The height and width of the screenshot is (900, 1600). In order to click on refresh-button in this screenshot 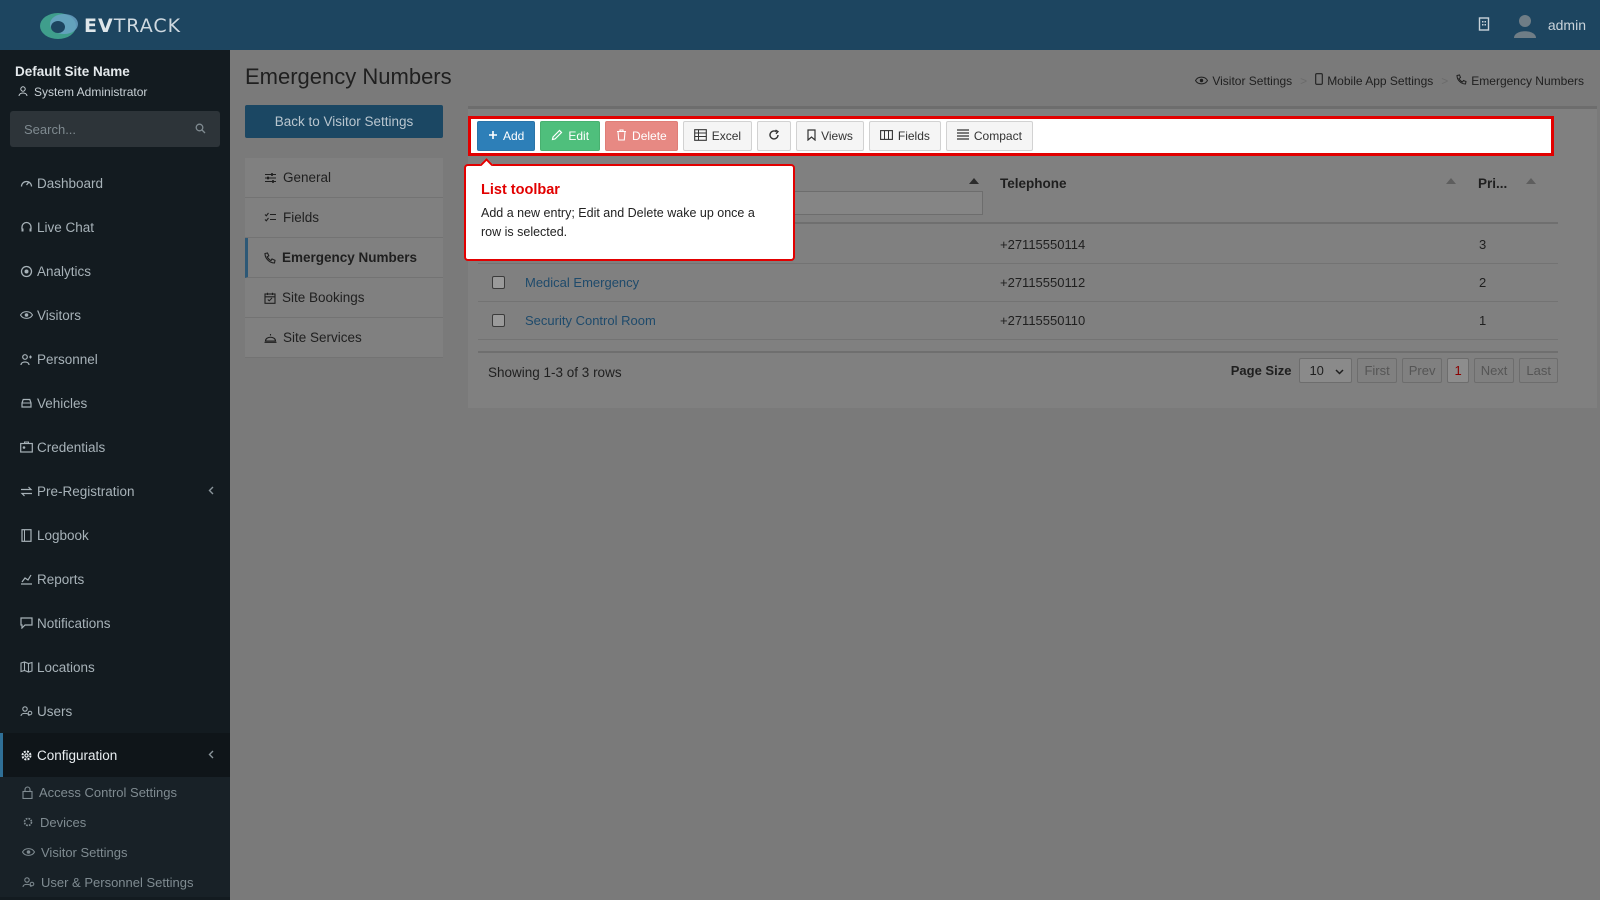, I will do `click(774, 136)`.